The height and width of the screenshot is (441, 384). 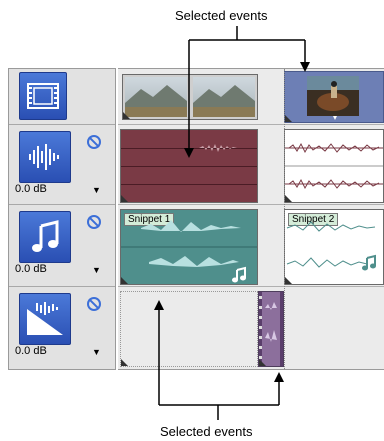 I want to click on video-thumbnails, so click(x=190, y=97).